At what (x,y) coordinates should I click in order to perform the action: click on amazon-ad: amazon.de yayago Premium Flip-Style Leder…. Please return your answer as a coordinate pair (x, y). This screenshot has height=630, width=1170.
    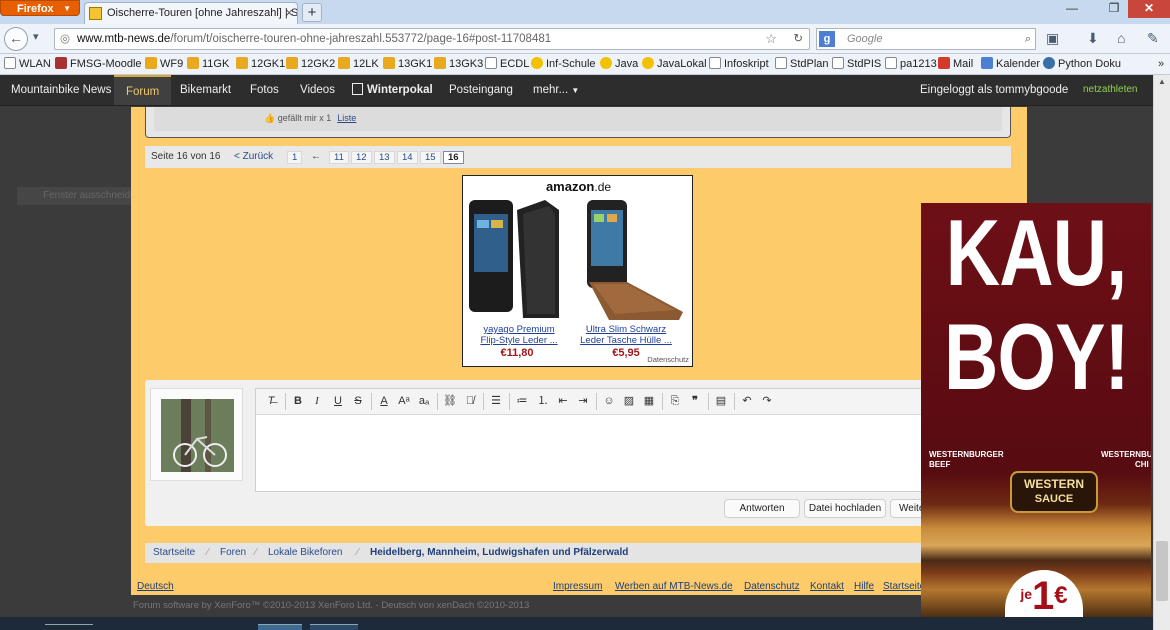
    Looking at the image, I should click on (577, 271).